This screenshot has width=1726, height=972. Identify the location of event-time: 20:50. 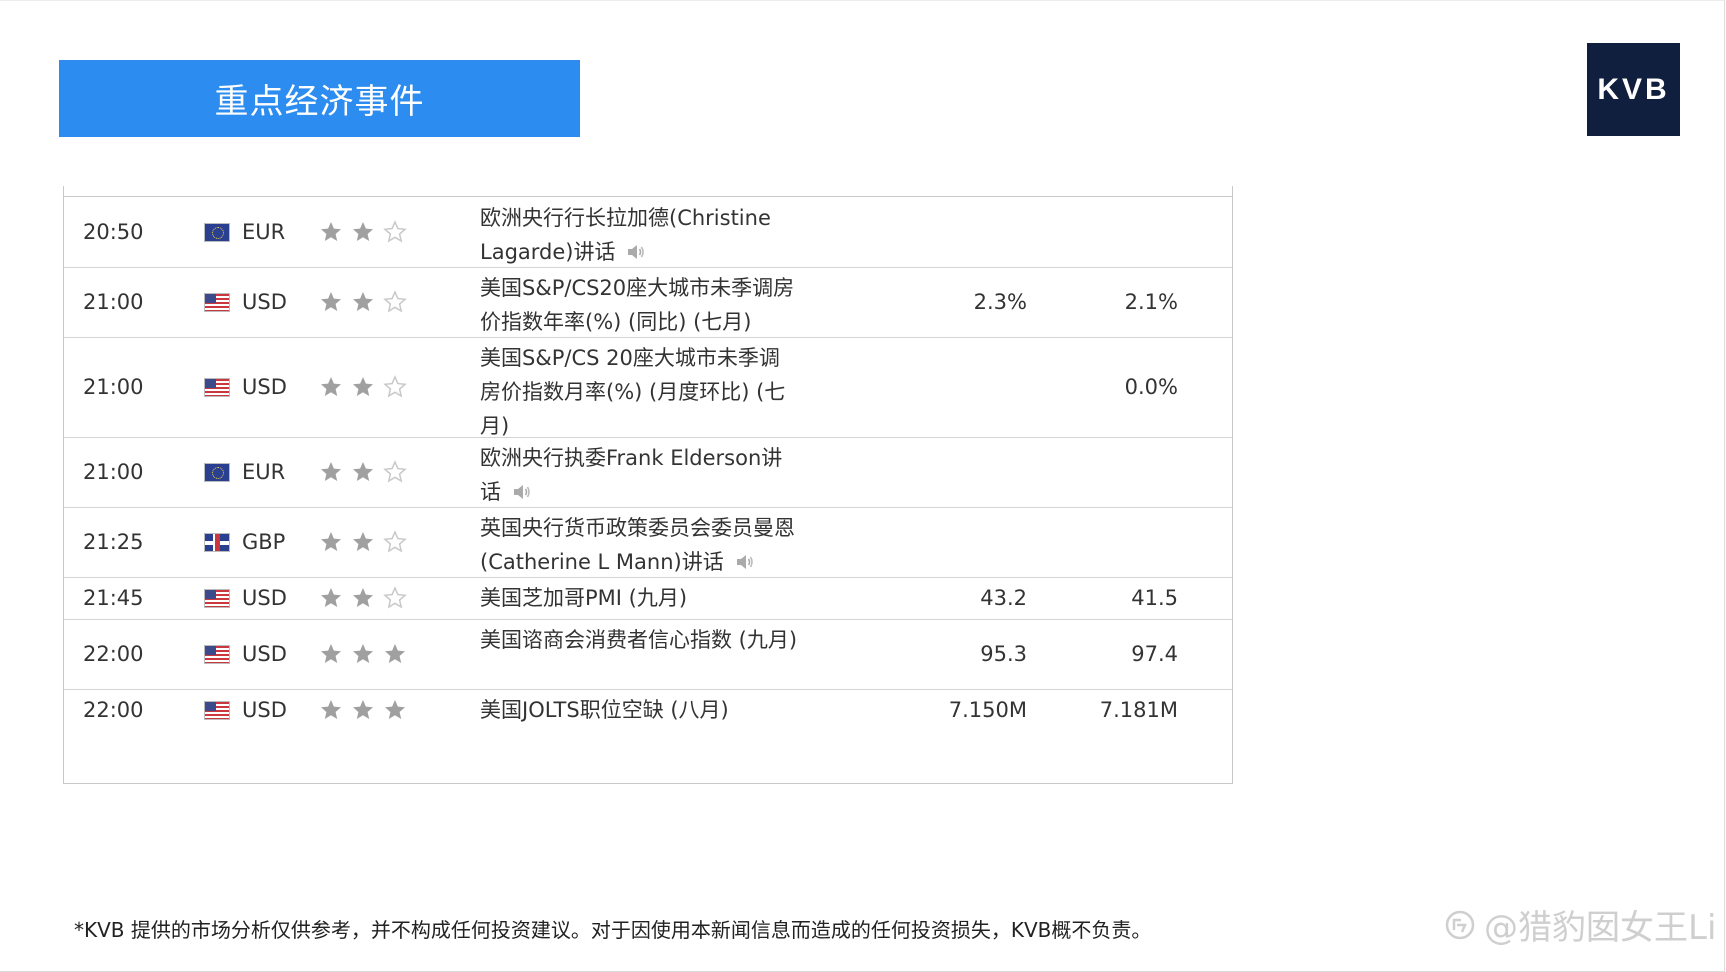
(113, 232).